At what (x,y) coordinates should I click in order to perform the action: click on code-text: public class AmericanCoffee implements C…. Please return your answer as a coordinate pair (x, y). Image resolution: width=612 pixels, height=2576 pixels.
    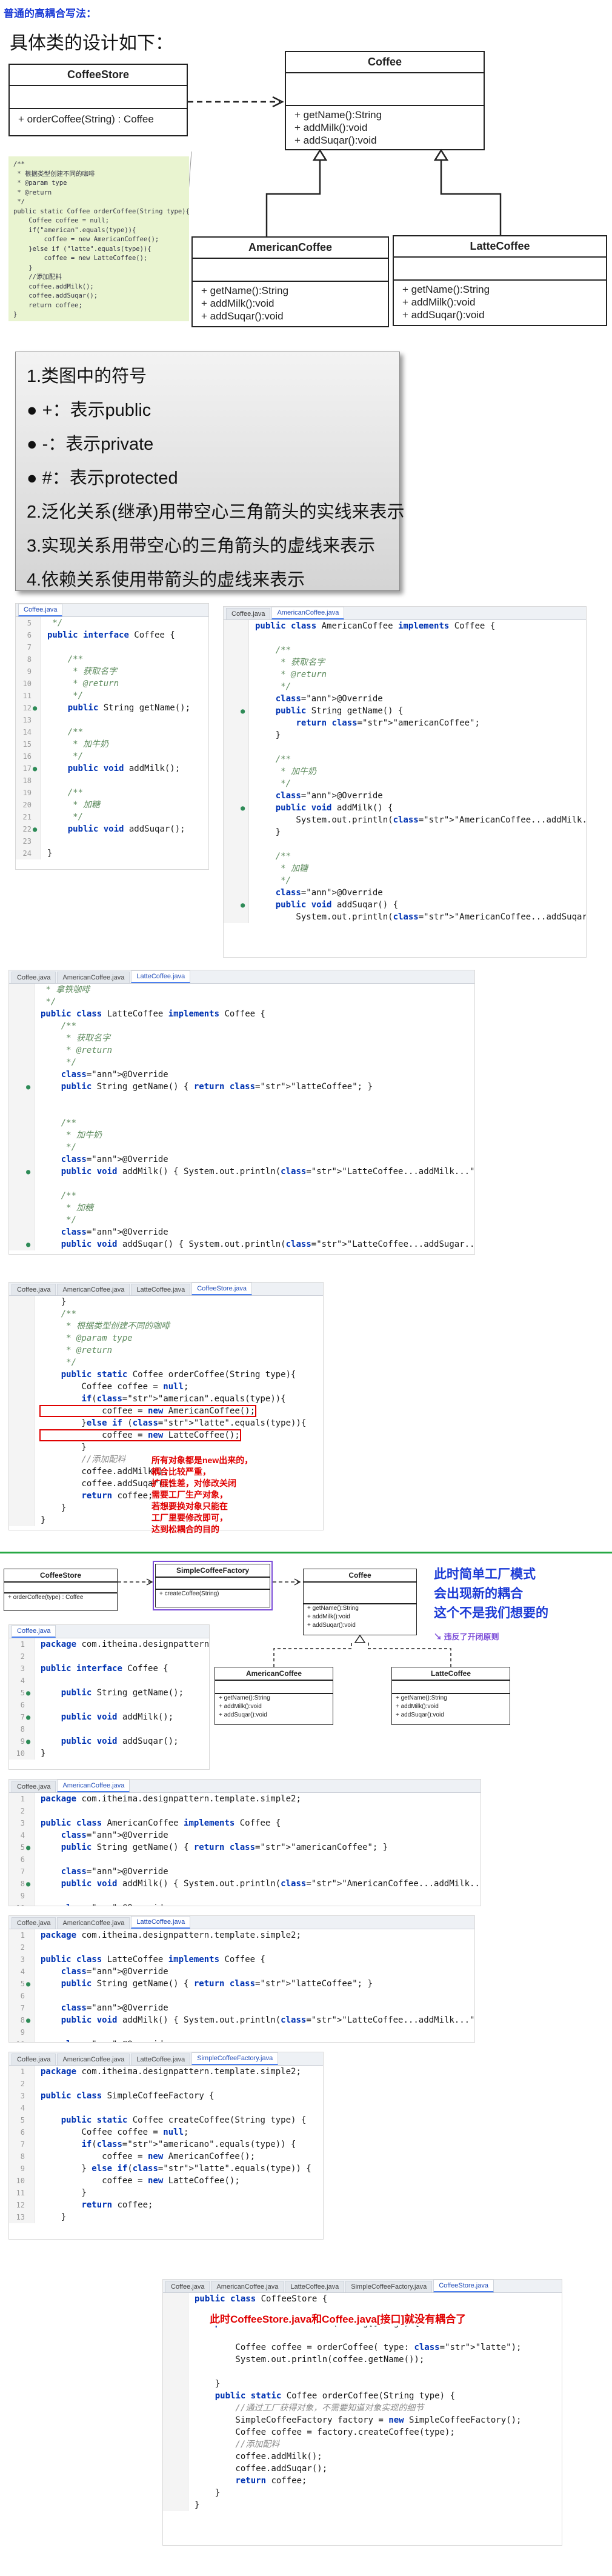
    Looking at the image, I should click on (375, 626).